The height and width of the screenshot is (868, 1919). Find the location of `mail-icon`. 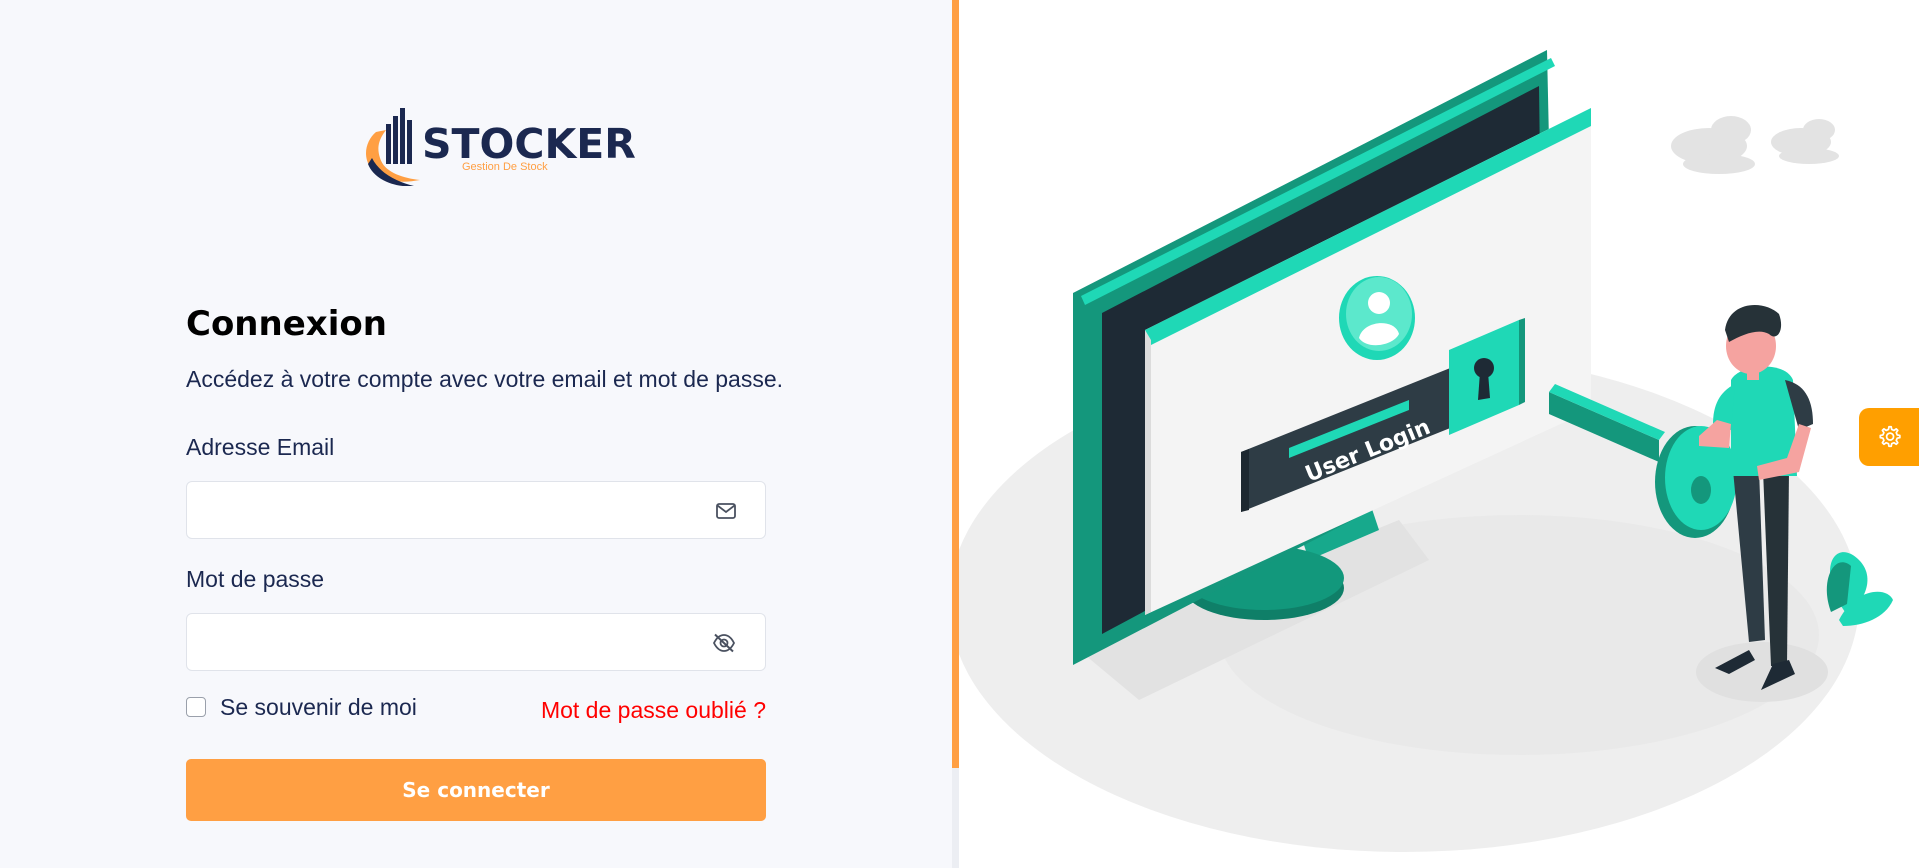

mail-icon is located at coordinates (726, 511).